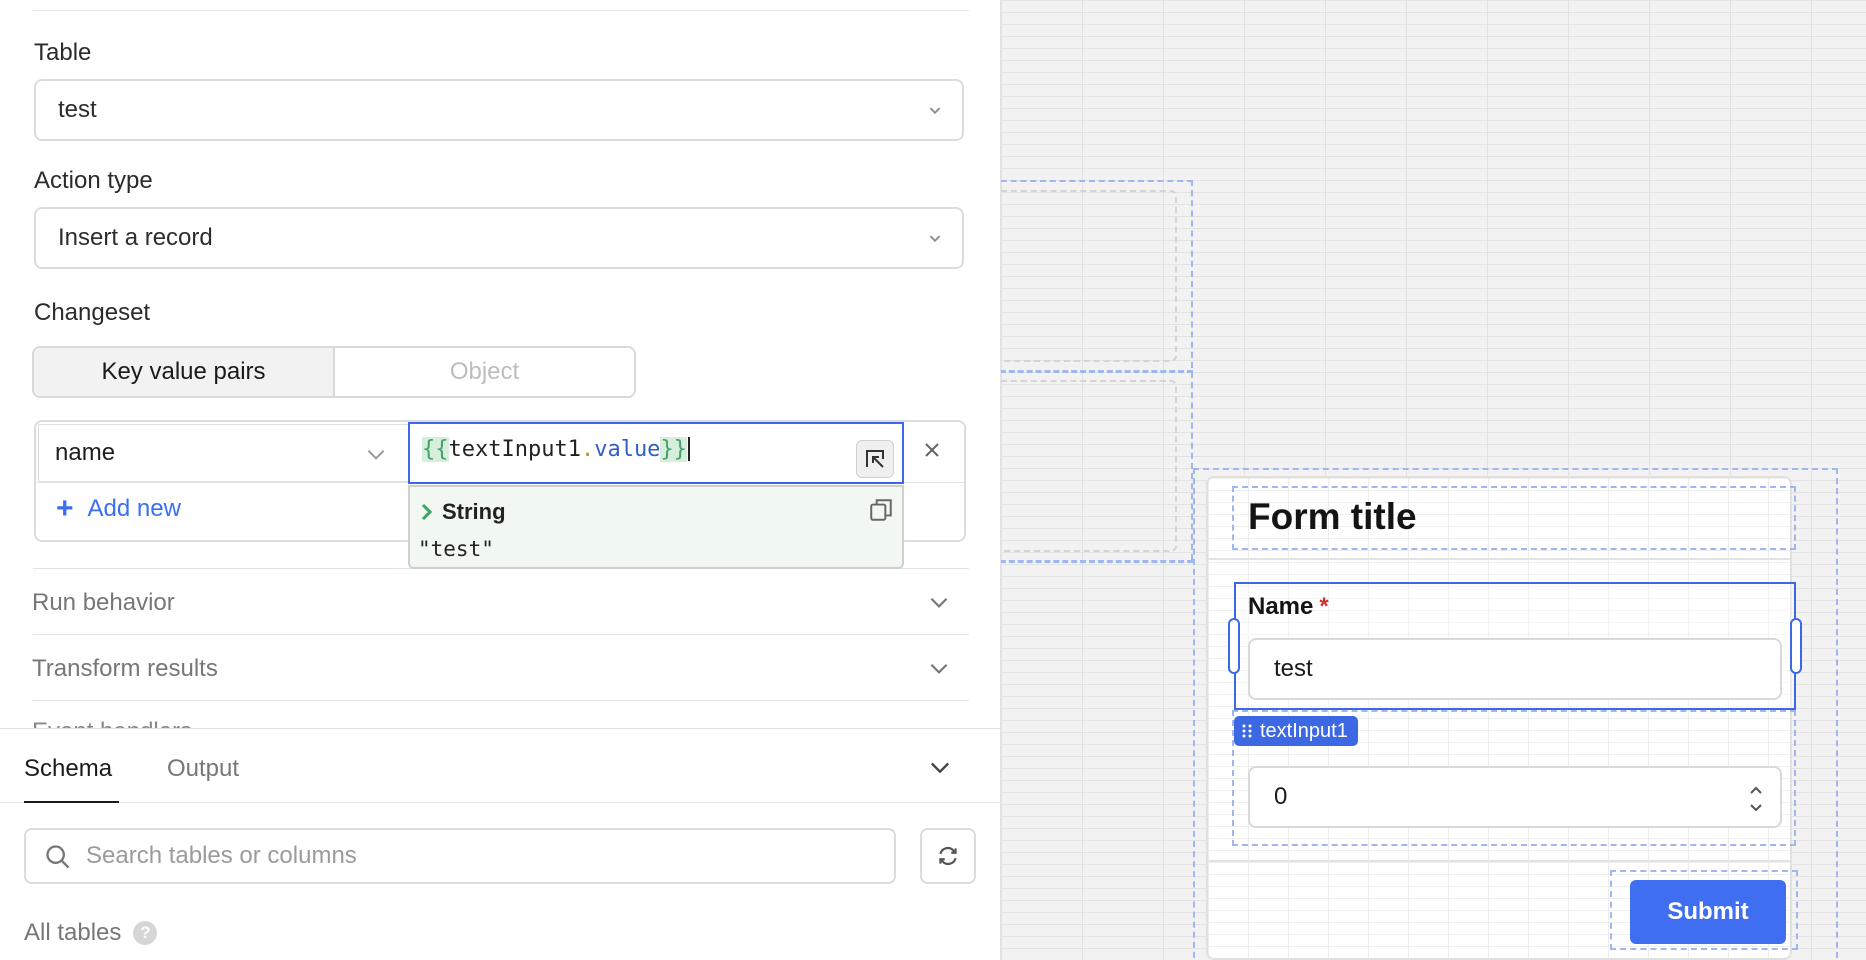 This screenshot has height=960, width=1866. I want to click on pair-key-value: name, so click(85, 452).